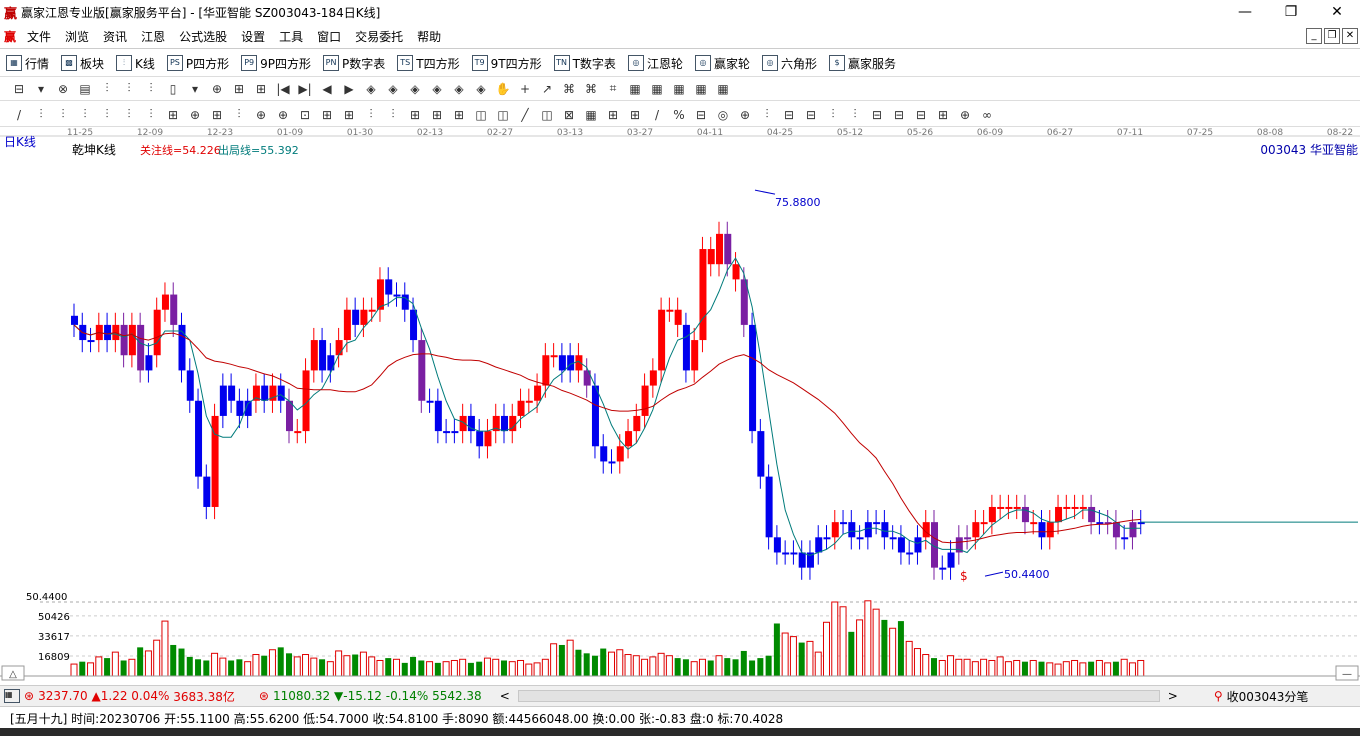 Image resolution: width=1360 pixels, height=736 pixels. I want to click on draw-tool-icon-14: ◀, so click(327, 89).